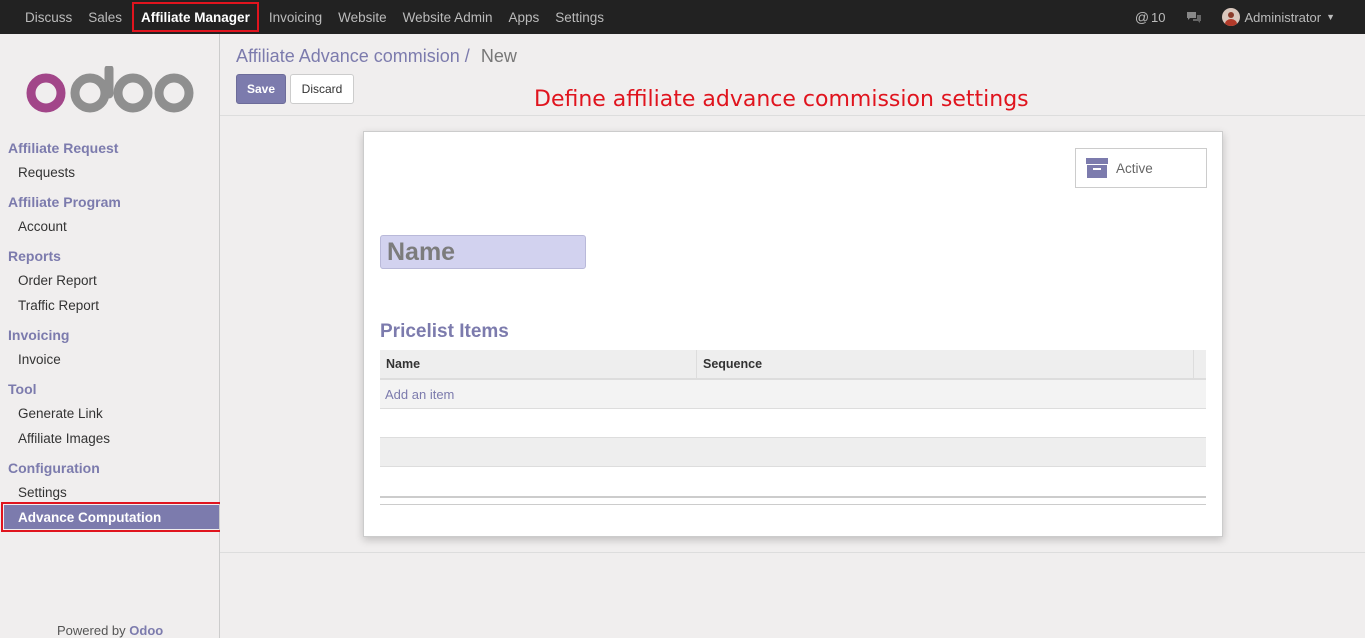 Image resolution: width=1365 pixels, height=638 pixels. What do you see at coordinates (1097, 168) in the screenshot?
I see `archive-icon` at bounding box center [1097, 168].